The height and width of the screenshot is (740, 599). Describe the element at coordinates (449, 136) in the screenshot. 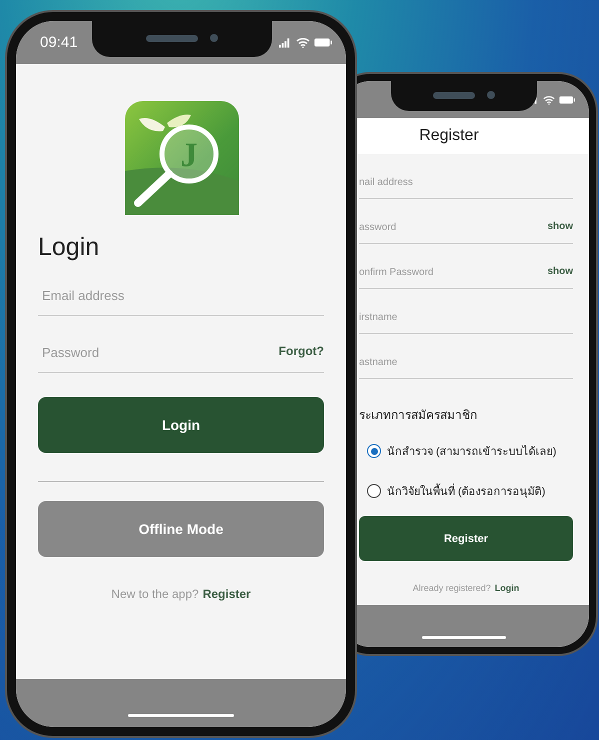

I see `screen-title: Register` at that location.